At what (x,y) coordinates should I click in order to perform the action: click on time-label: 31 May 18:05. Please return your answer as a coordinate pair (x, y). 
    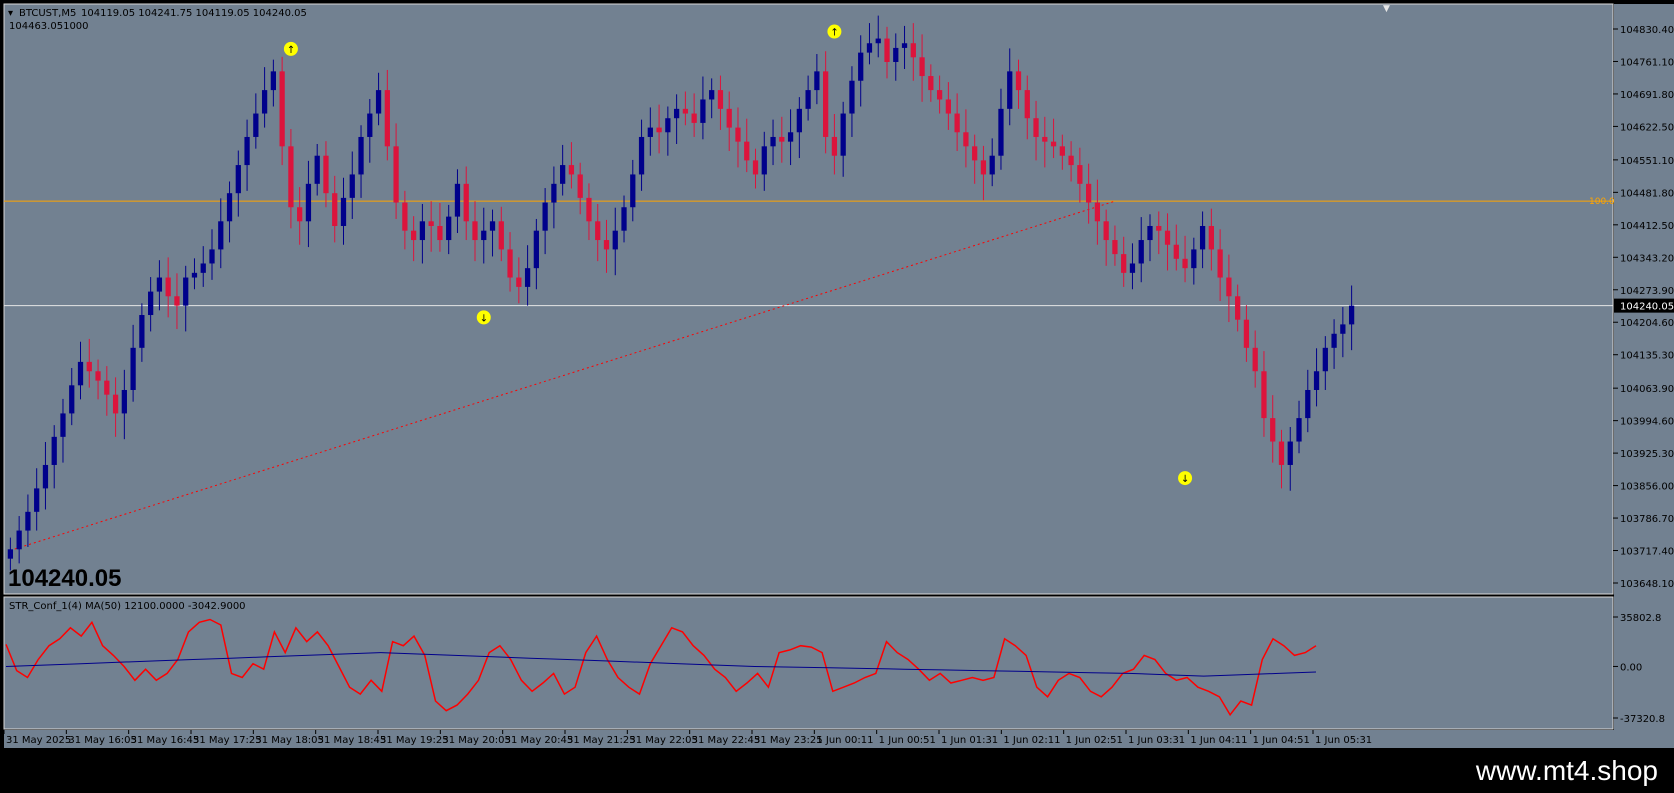
    Looking at the image, I should click on (289, 740).